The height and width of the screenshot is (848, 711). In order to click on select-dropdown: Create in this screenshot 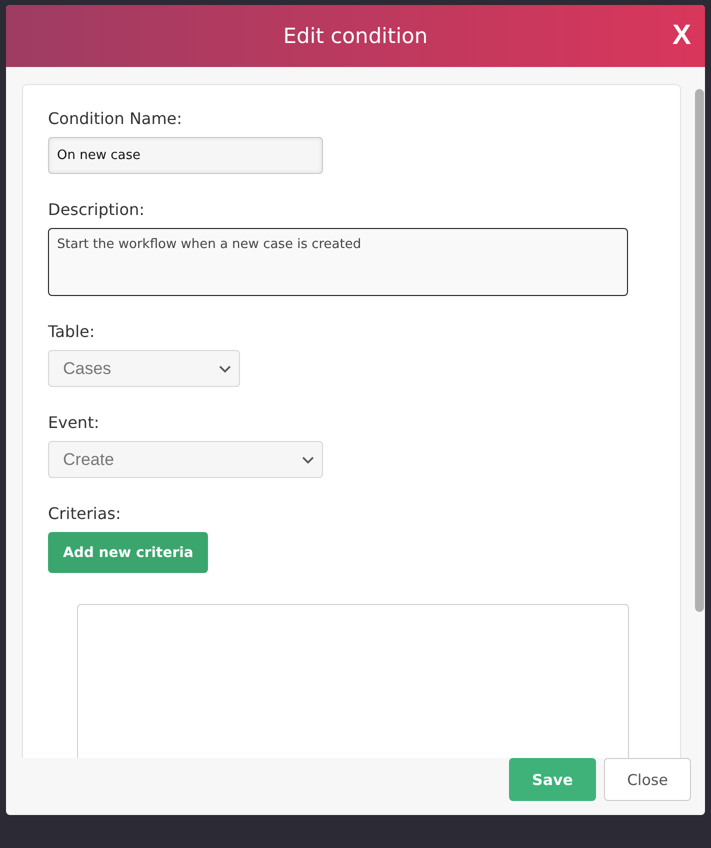, I will do `click(185, 459)`.